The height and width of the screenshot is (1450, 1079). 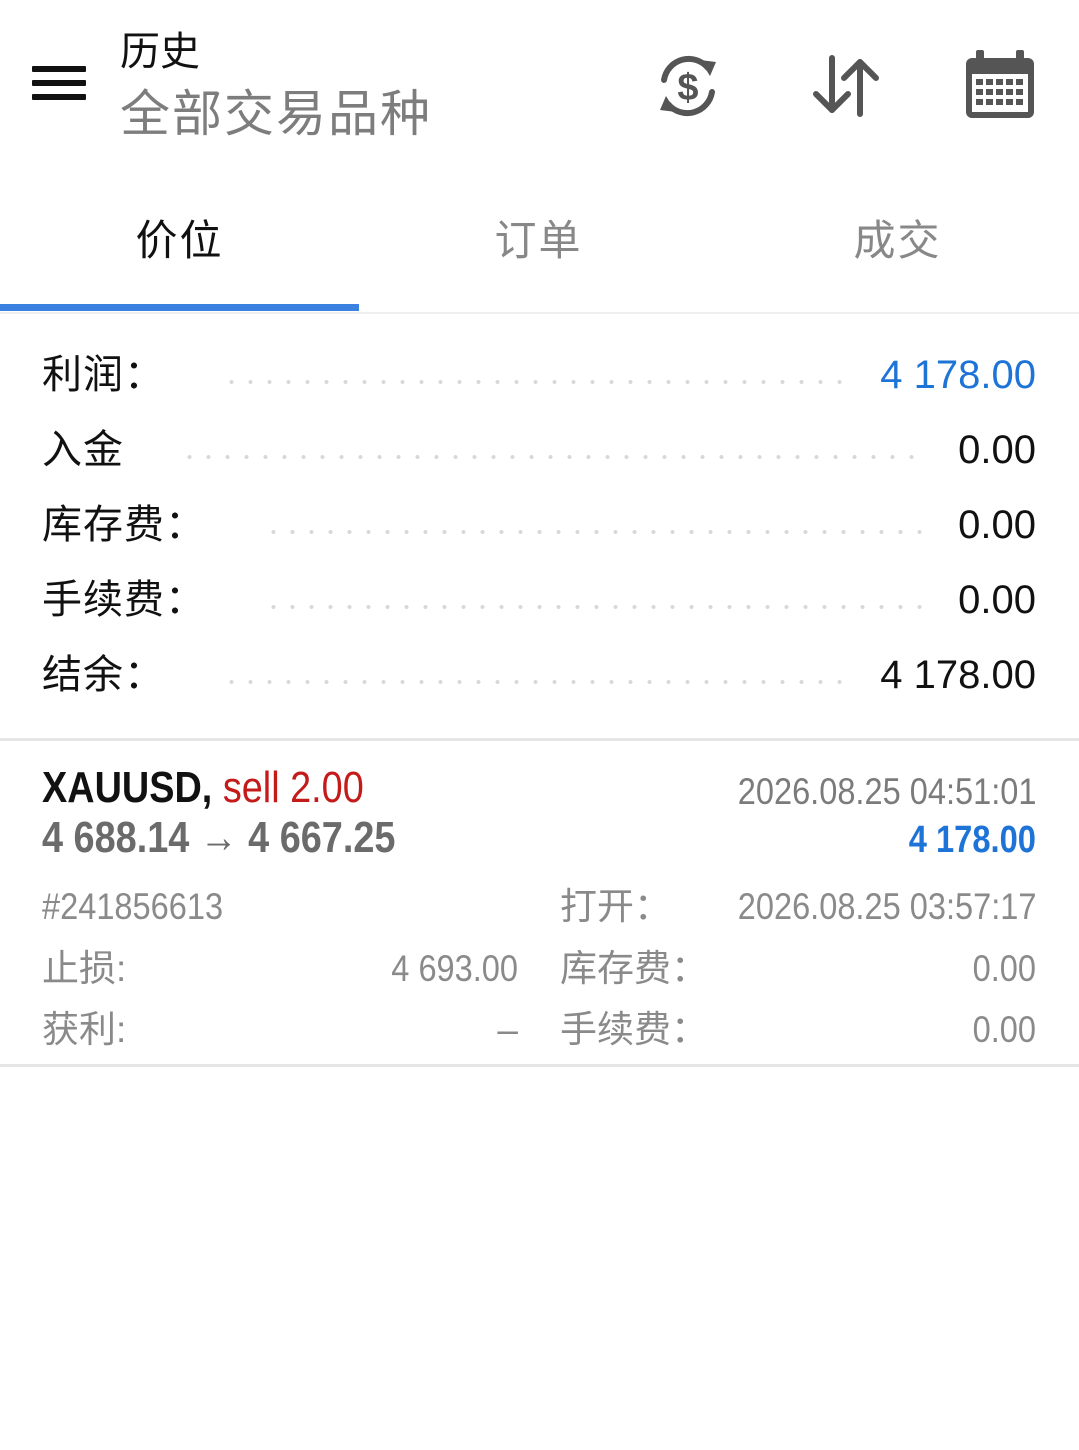 I want to click on tp-label: 获利:, so click(x=84, y=1029).